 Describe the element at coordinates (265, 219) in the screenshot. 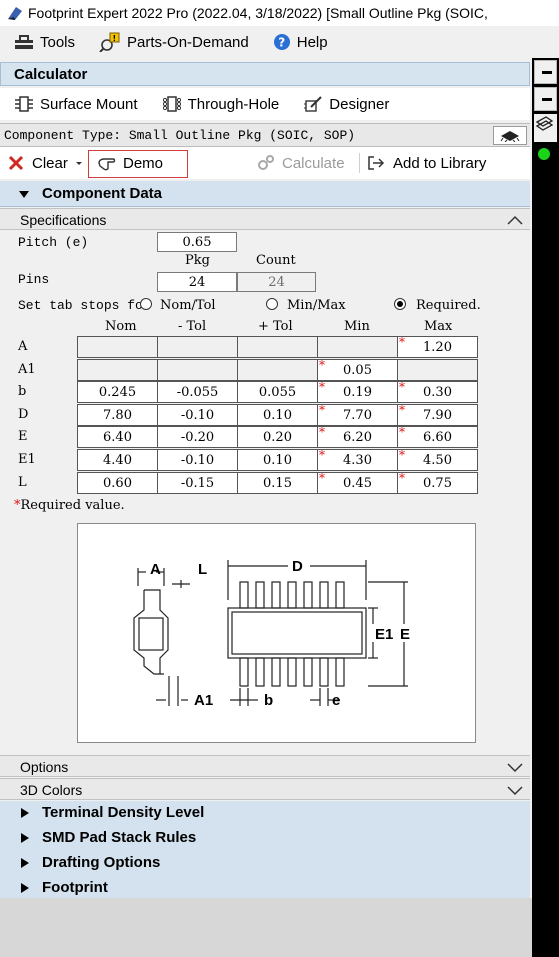

I see `specifications-header: Specifications` at that location.